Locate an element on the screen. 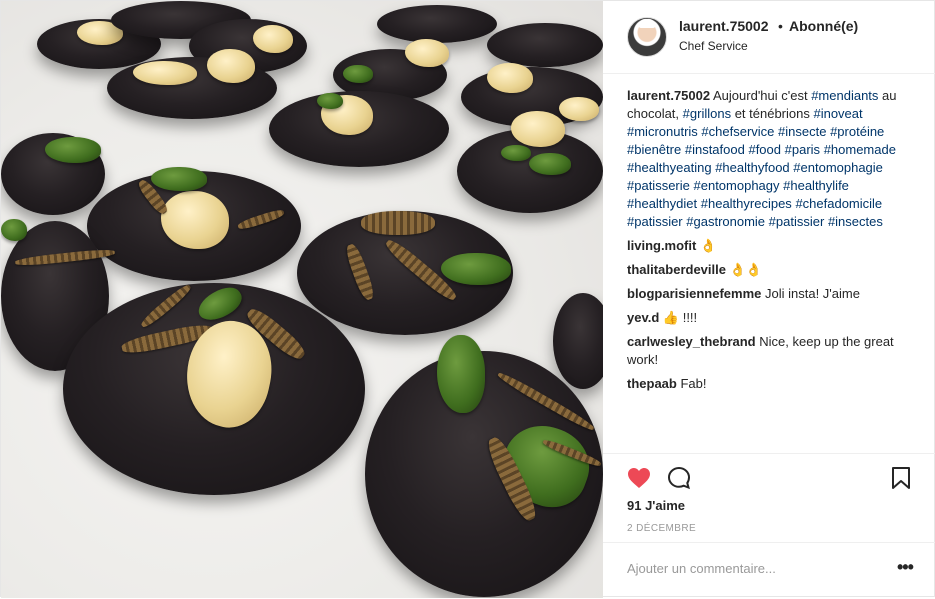  more-options-button: ••• is located at coordinates (905, 567).